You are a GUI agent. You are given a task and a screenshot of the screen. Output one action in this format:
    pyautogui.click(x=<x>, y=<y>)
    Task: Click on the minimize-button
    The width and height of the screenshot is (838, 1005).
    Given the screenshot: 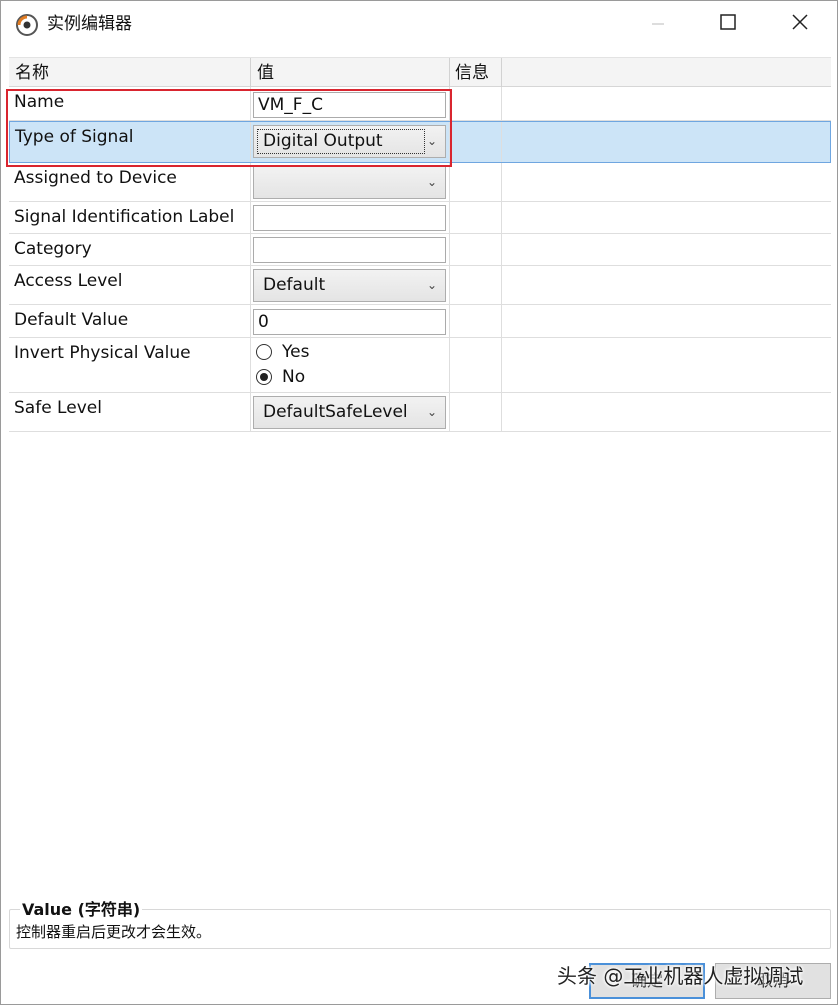 What is the action you would take?
    pyautogui.click(x=658, y=24)
    